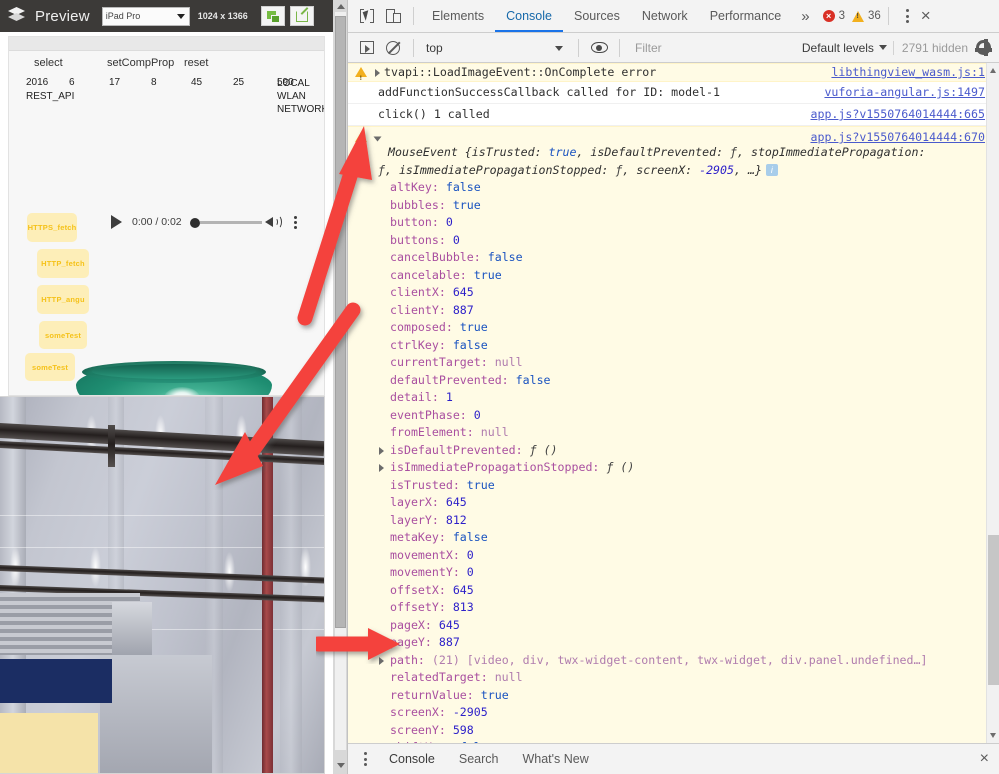  Describe the element at coordinates (63, 335) in the screenshot. I see `button-sometest-1: someTest` at that location.